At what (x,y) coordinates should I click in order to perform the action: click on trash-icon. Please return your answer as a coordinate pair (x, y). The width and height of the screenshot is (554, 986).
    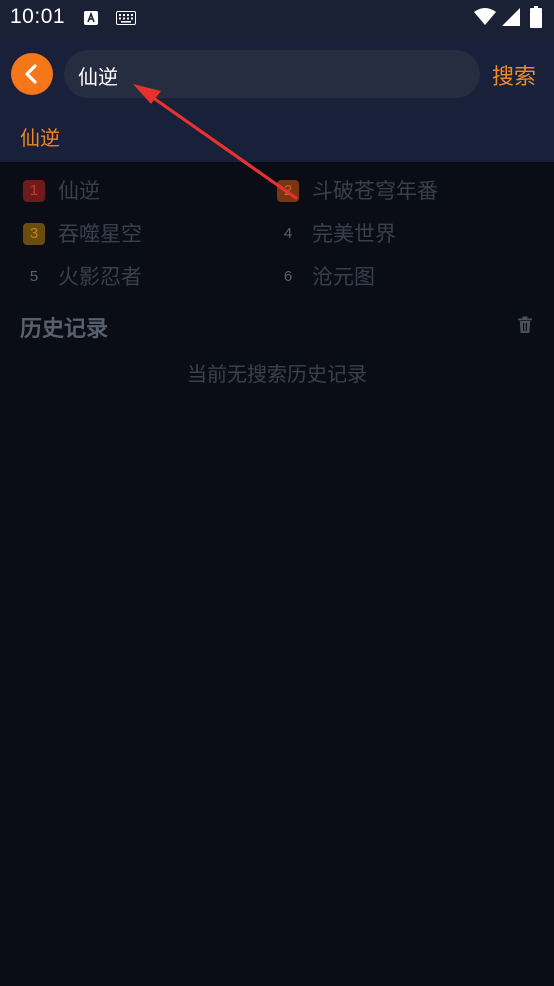
    Looking at the image, I should click on (525, 325).